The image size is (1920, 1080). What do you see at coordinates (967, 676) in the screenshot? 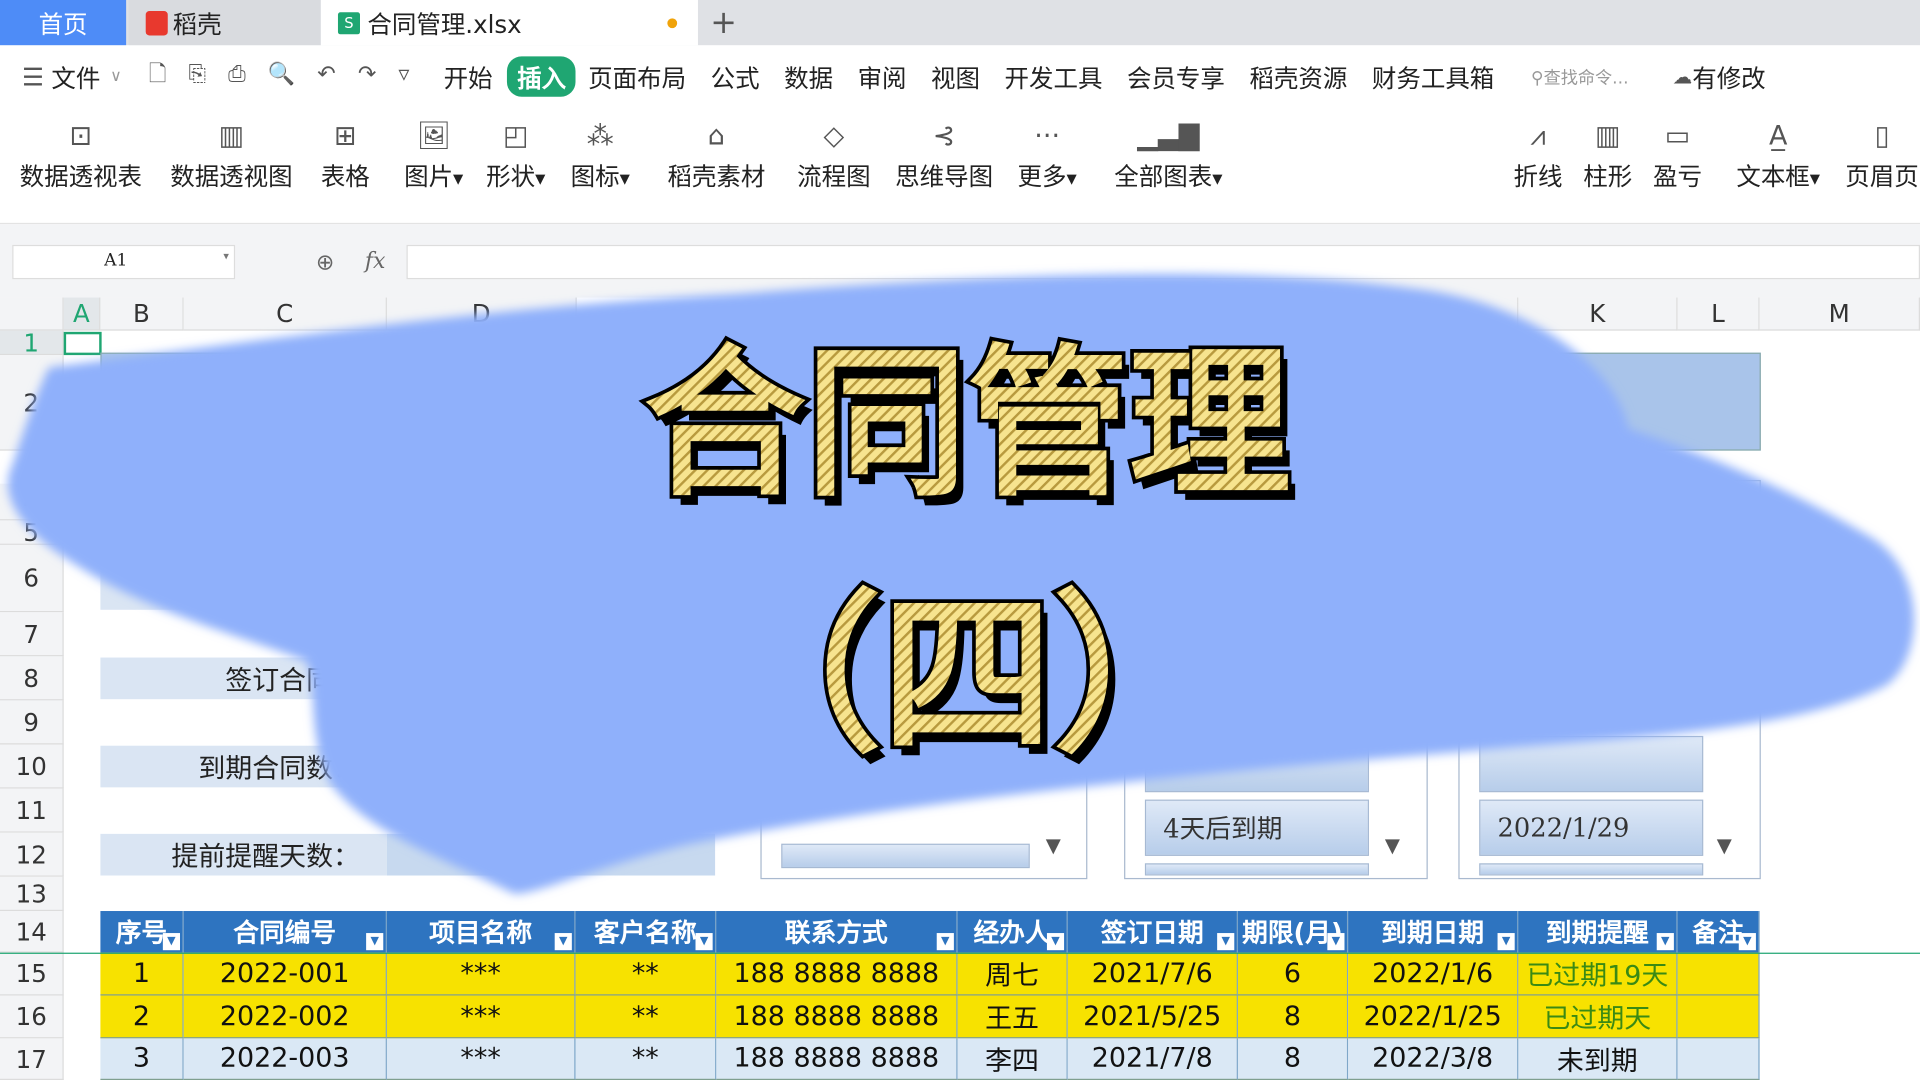
I see `overlay-subtitle: （四）` at bounding box center [967, 676].